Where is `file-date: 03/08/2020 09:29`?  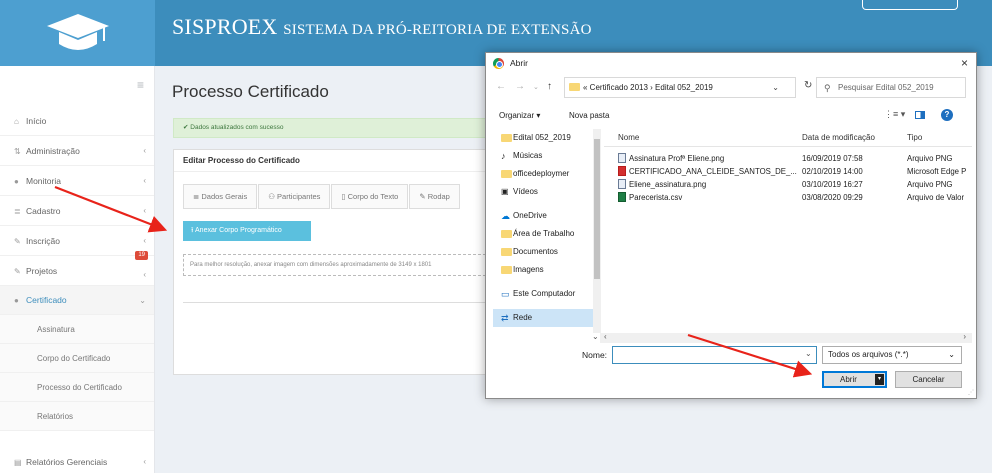
file-date: 03/08/2020 09:29 is located at coordinates (832, 197).